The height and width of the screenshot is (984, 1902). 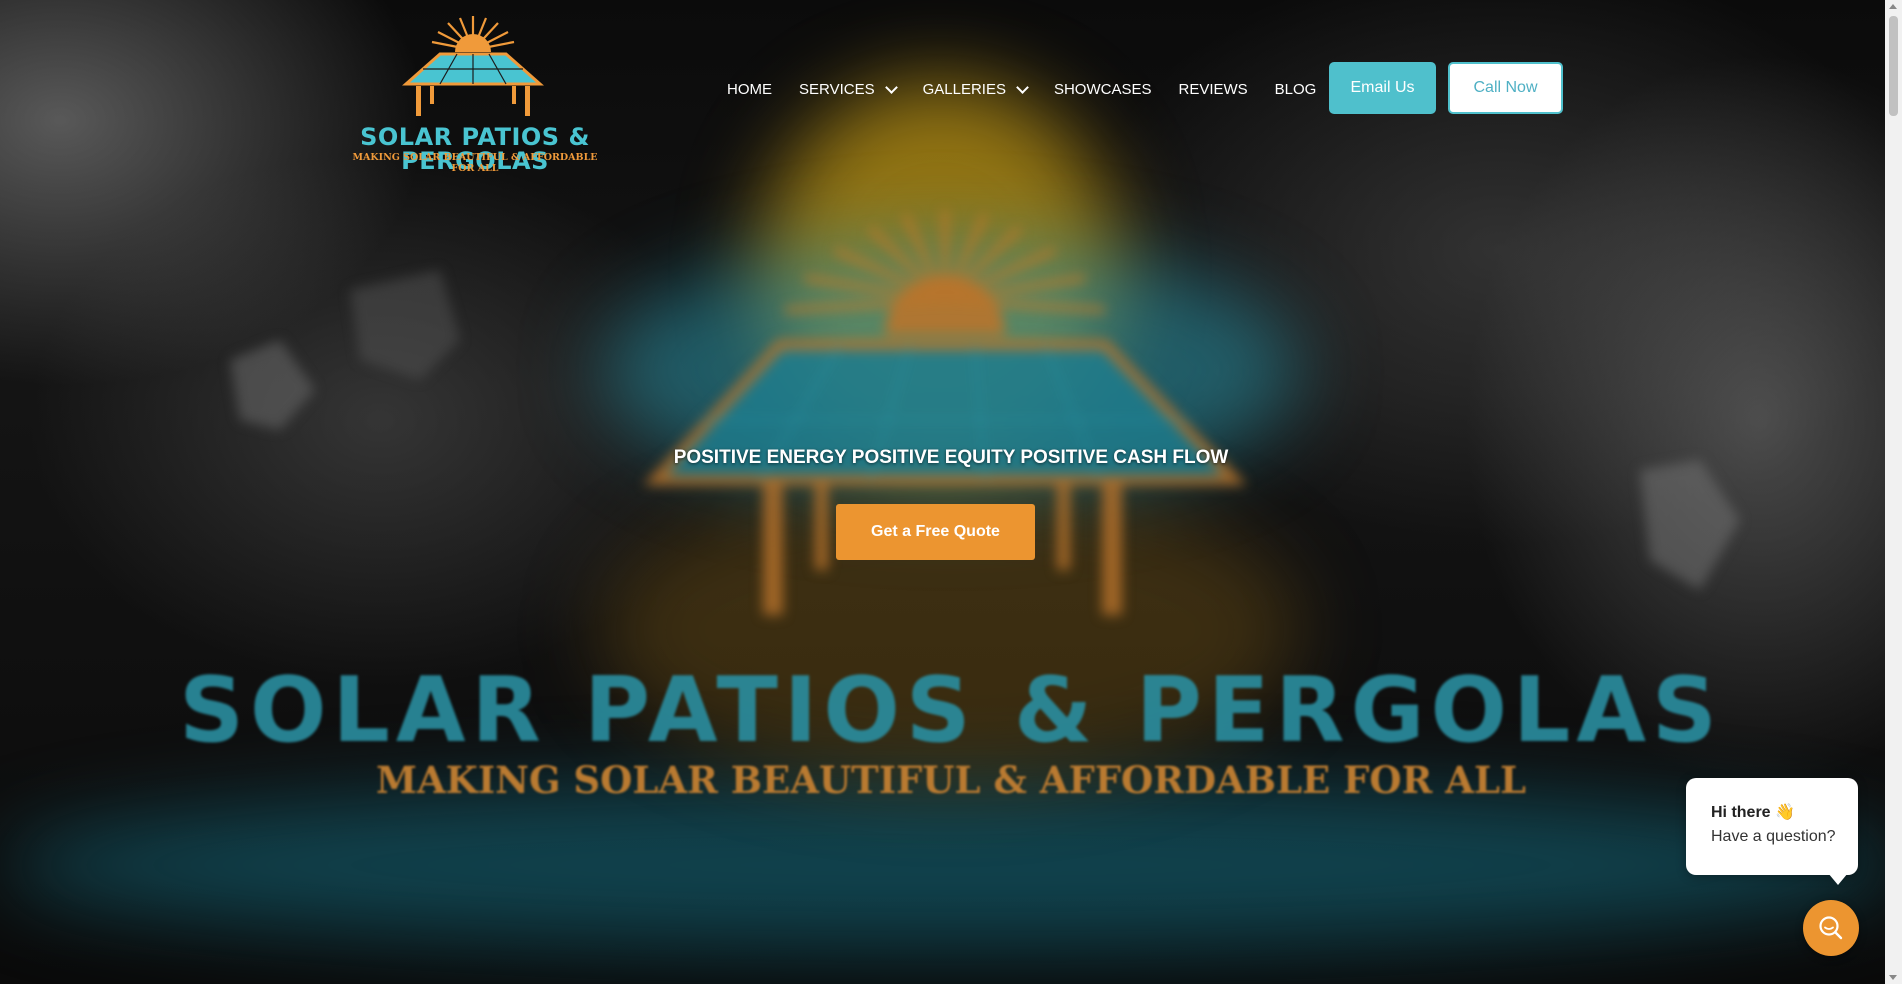 What do you see at coordinates (1505, 88) in the screenshot?
I see `call-now-button: Call Now` at bounding box center [1505, 88].